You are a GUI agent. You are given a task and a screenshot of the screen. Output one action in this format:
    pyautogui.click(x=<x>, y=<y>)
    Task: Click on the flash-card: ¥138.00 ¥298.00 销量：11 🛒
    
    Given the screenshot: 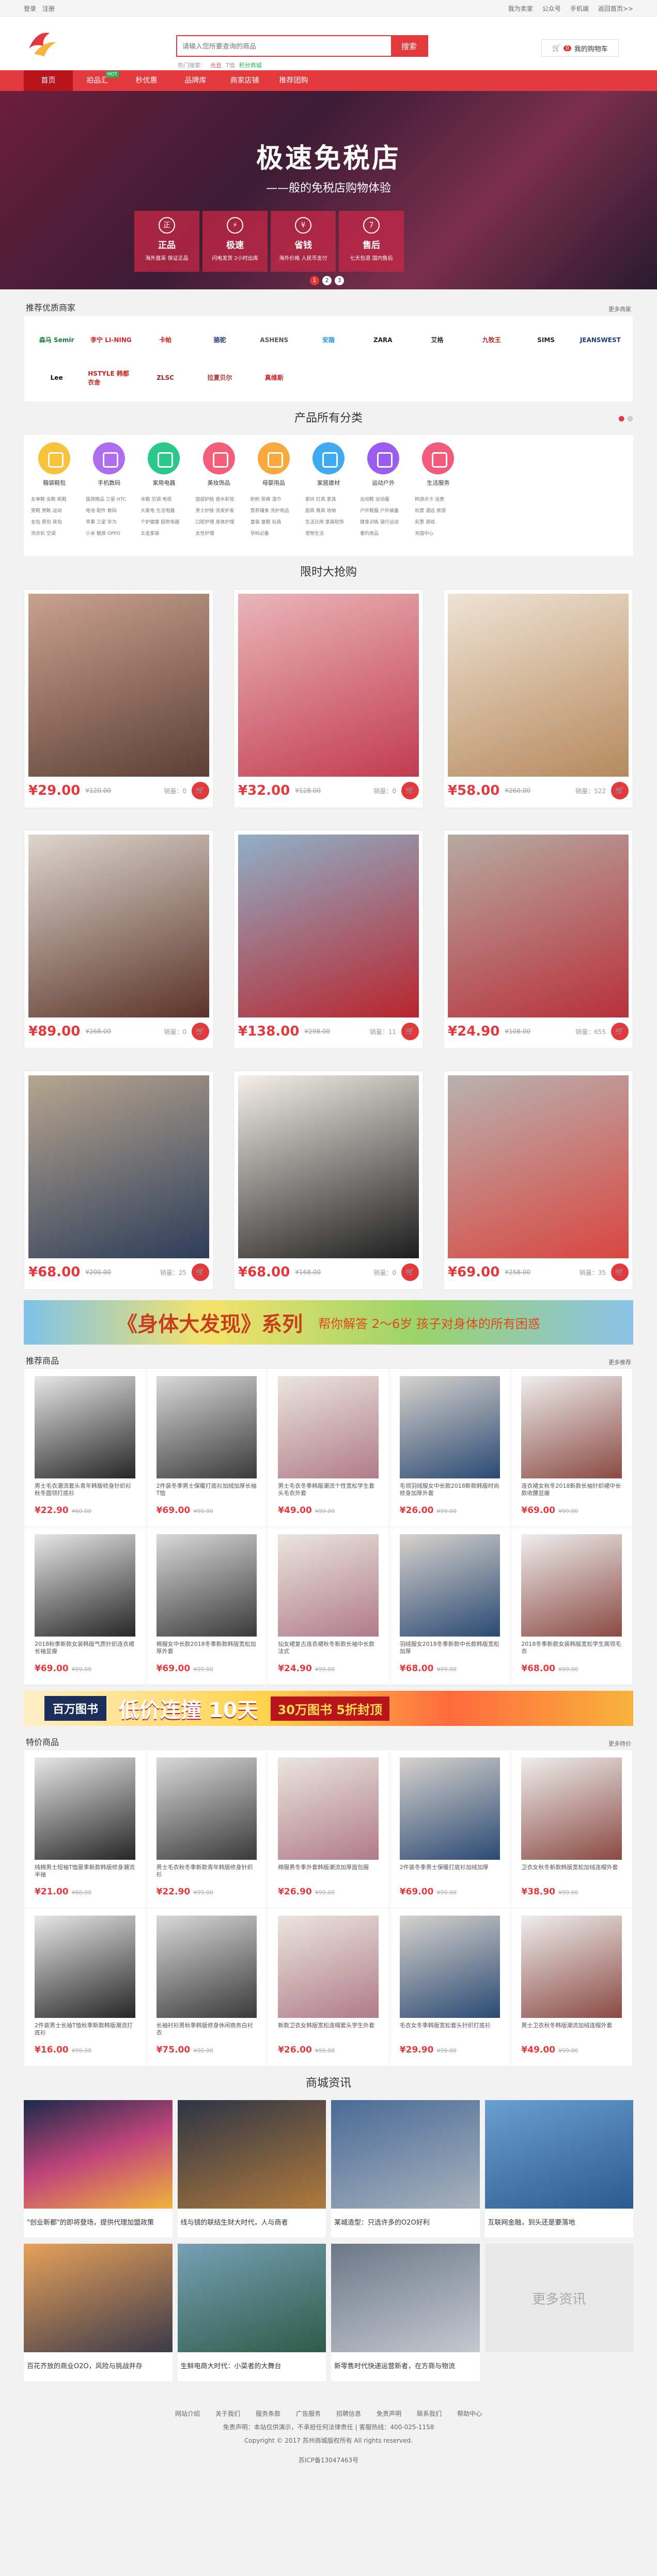 What is the action you would take?
    pyautogui.click(x=328, y=940)
    